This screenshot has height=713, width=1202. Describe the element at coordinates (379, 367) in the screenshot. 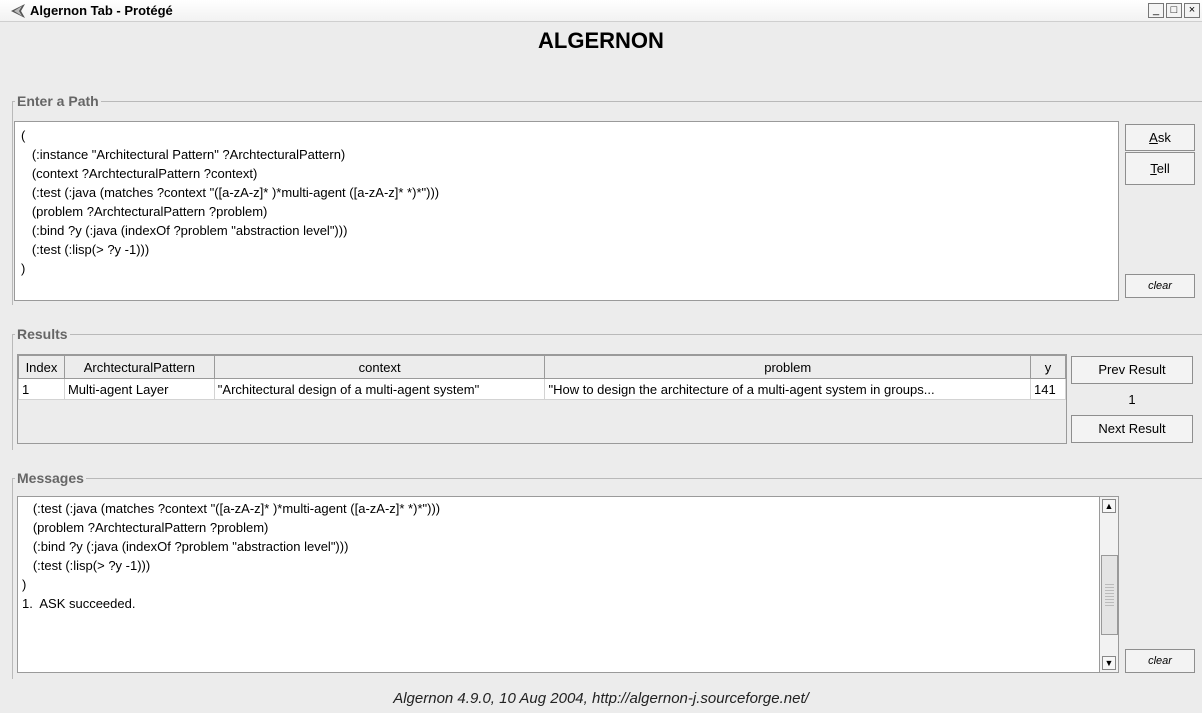

I see `column-header-context: context` at that location.